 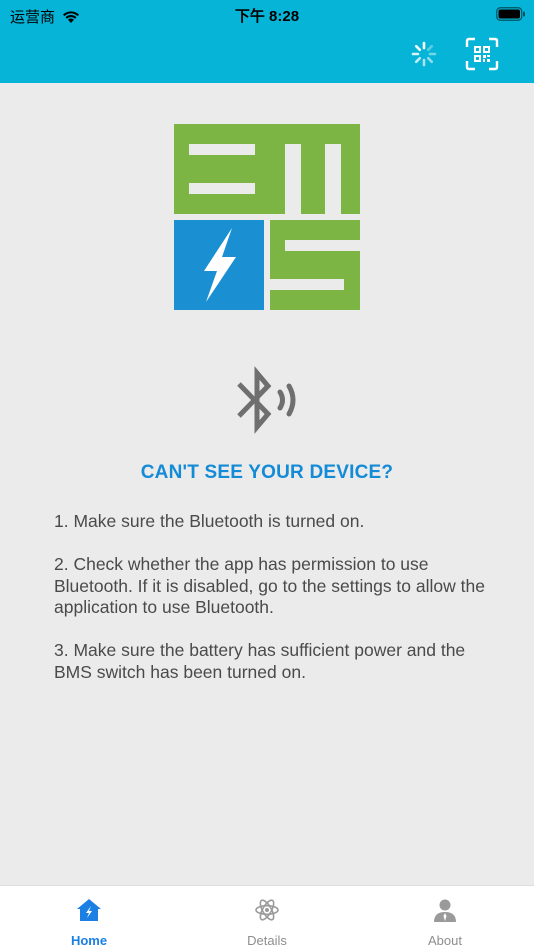 I want to click on tab-details: Details, so click(x=267, y=918).